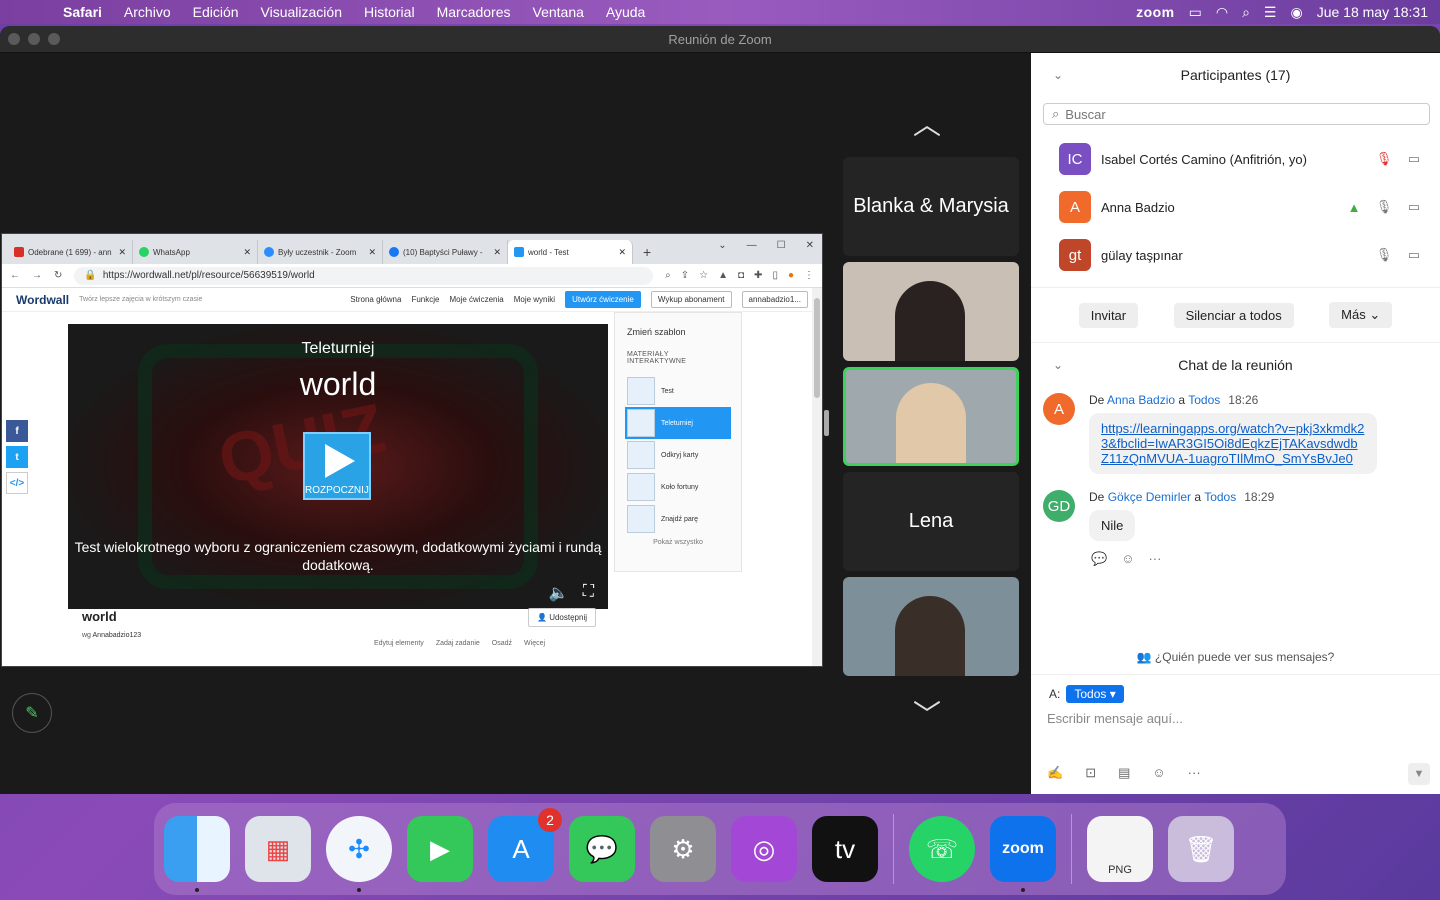  I want to click on podcasts-icon: ◎, so click(764, 849).